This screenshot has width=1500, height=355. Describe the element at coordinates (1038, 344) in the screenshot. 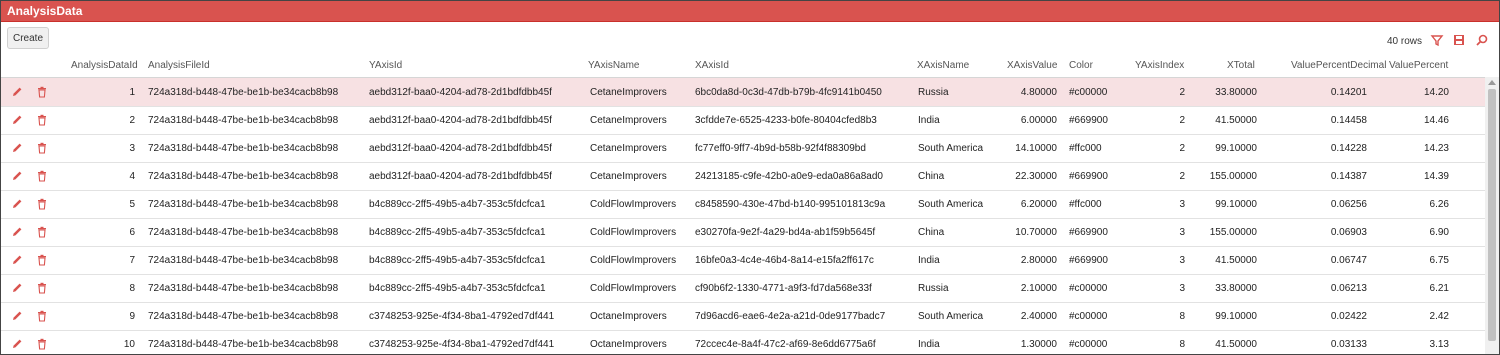

I see `cell-xaxisvalue: 1.30000` at that location.